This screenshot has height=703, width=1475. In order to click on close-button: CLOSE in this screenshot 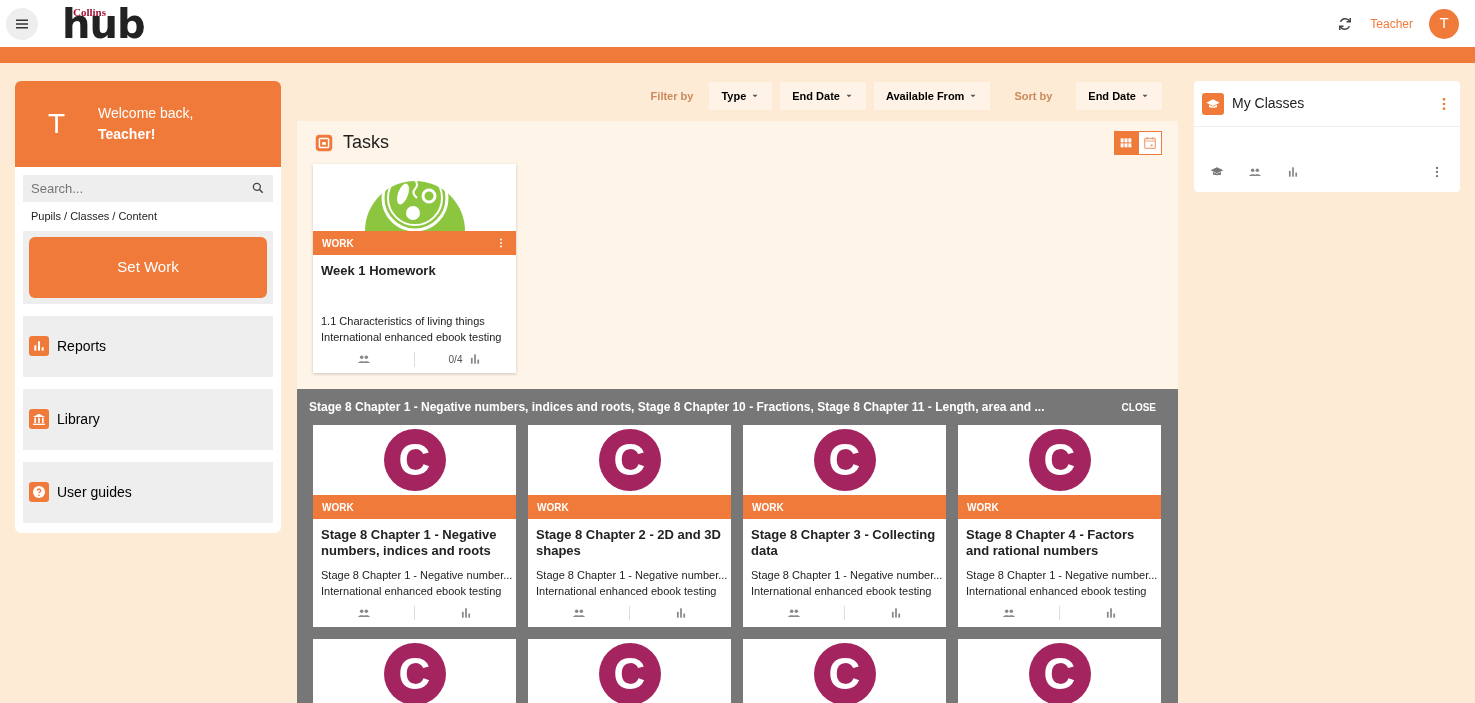, I will do `click(1138, 407)`.